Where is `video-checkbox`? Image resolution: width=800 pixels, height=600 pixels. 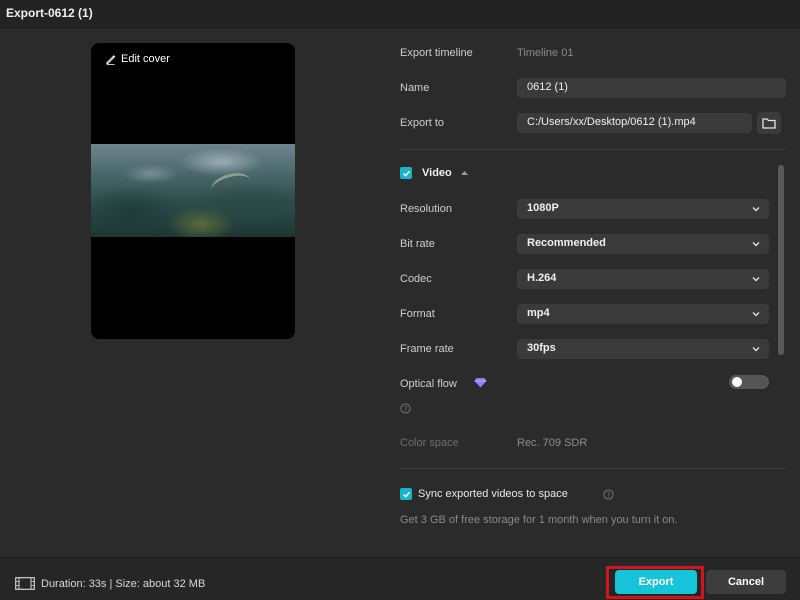 video-checkbox is located at coordinates (406, 173).